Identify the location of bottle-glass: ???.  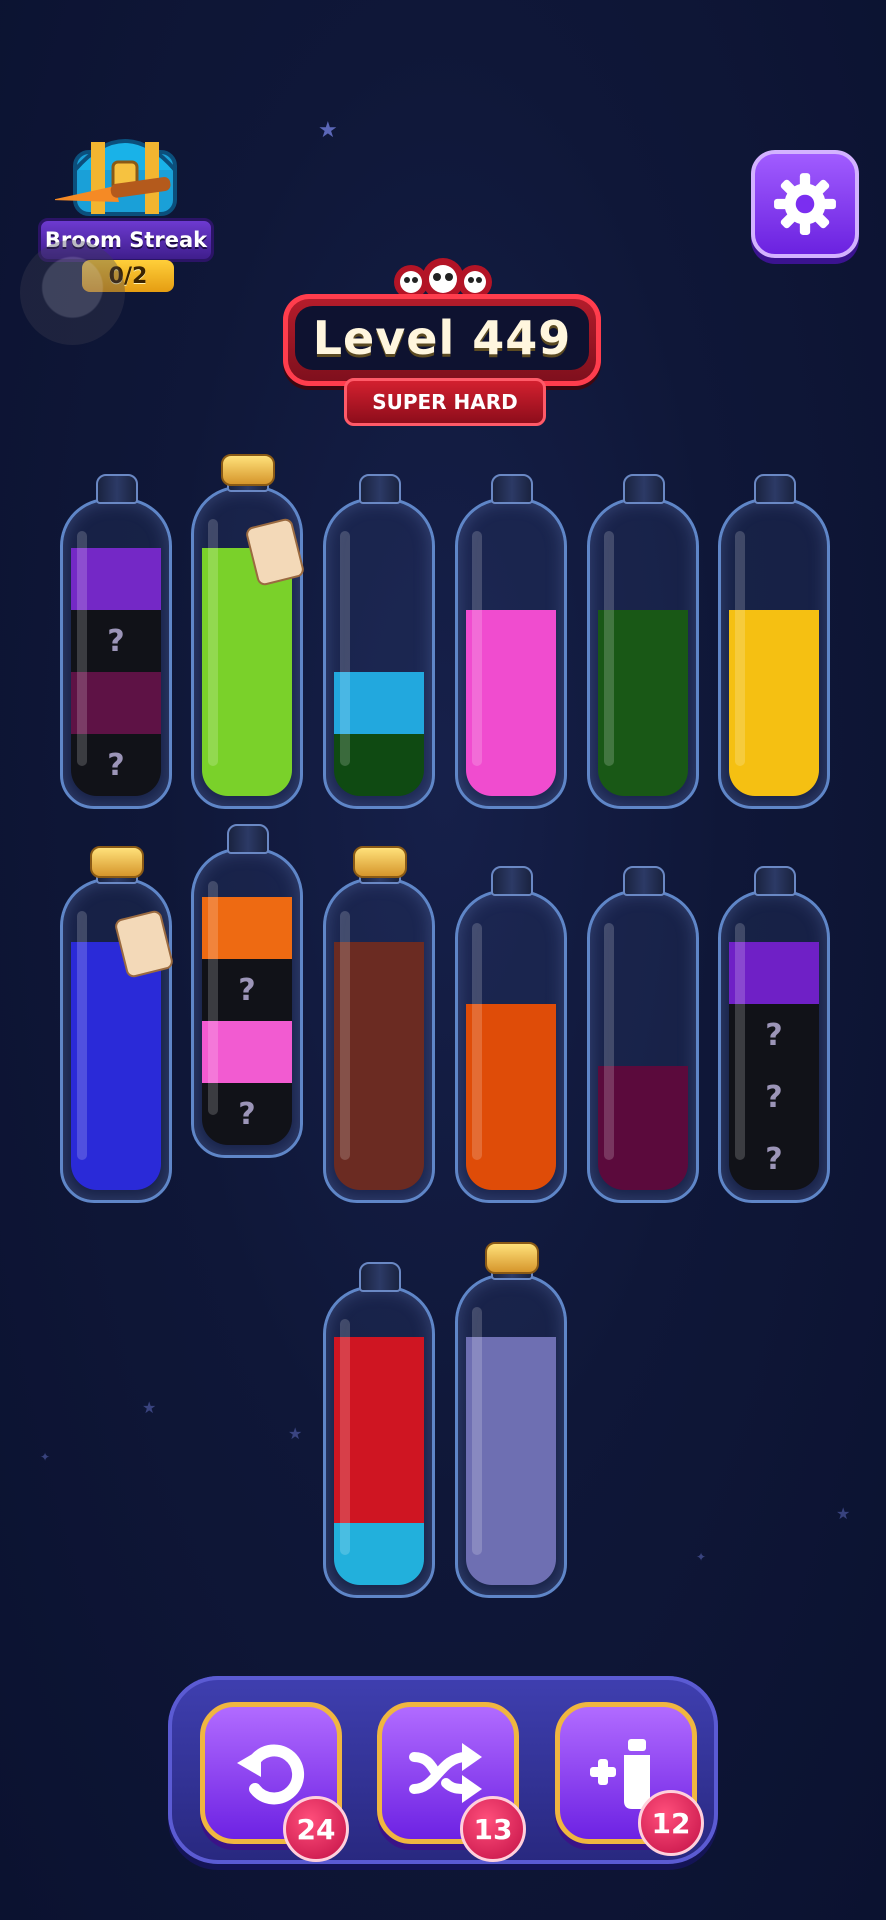
(774, 1046).